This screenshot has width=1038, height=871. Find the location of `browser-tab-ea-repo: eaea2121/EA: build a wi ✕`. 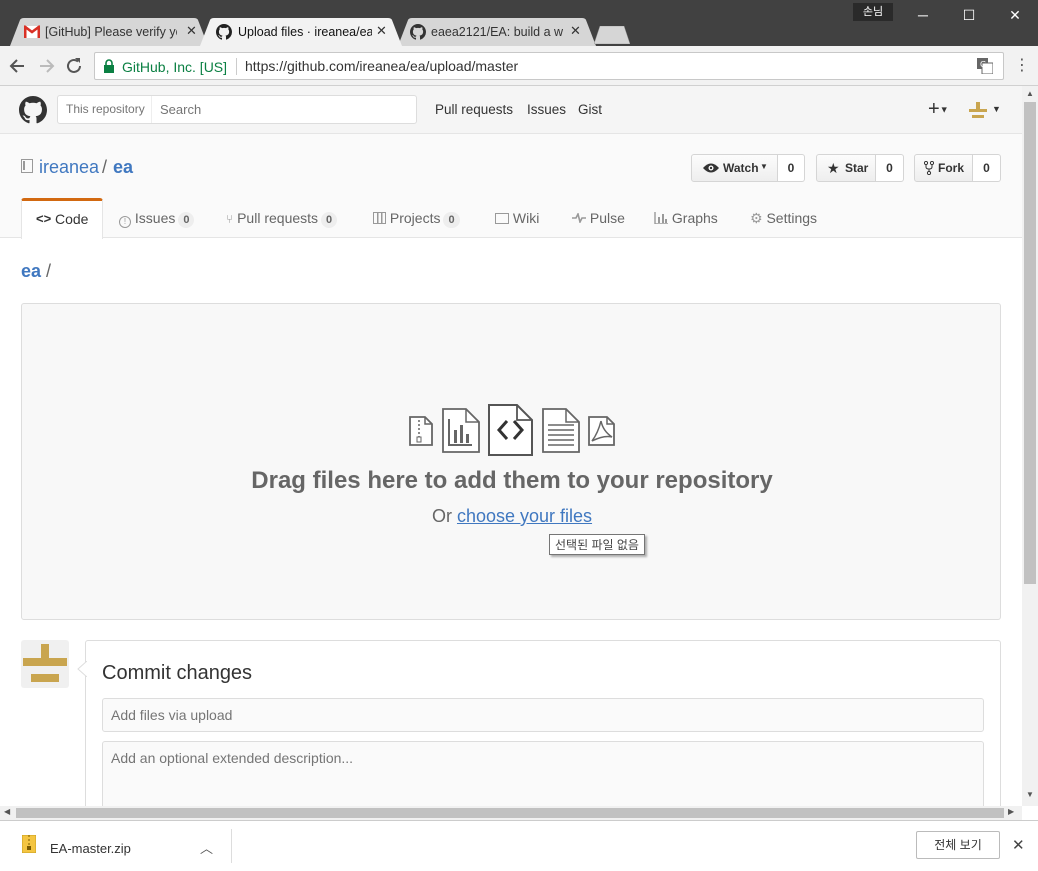

browser-tab-ea-repo: eaea2121/EA: build a wi ✕ is located at coordinates (497, 32).